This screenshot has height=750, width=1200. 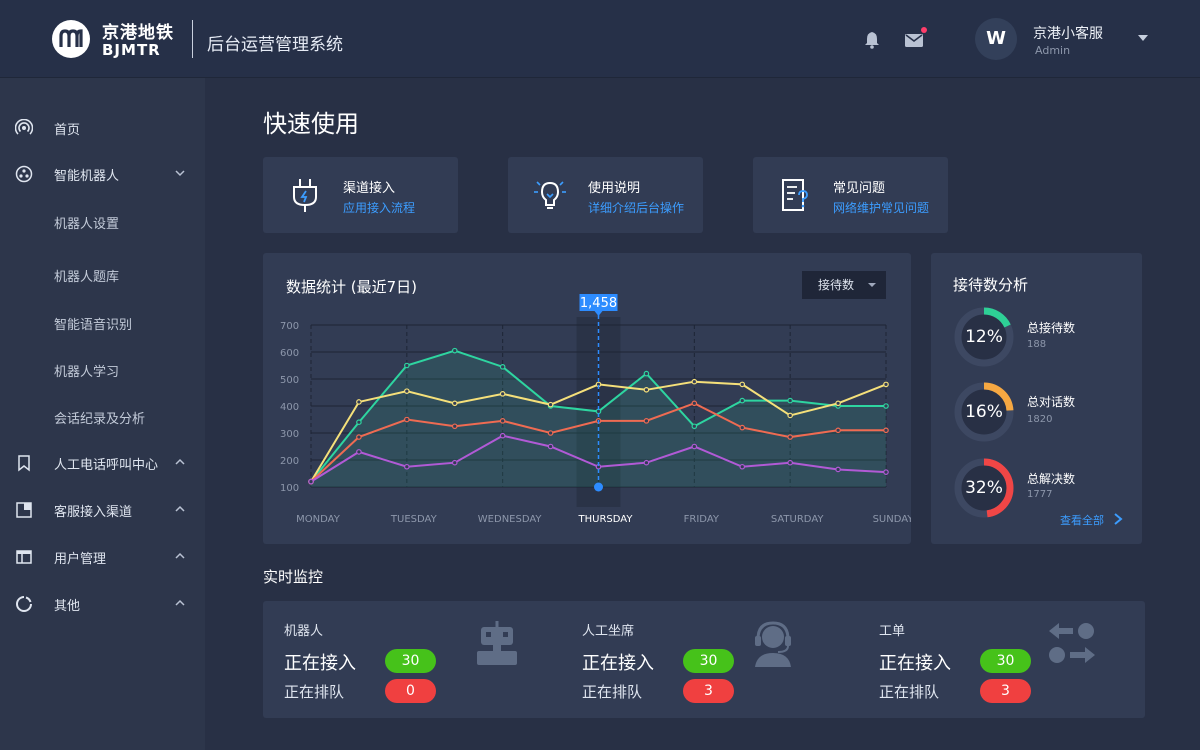 What do you see at coordinates (93, 512) in the screenshot?
I see `sidebar-item-label: 客服接入渠道` at bounding box center [93, 512].